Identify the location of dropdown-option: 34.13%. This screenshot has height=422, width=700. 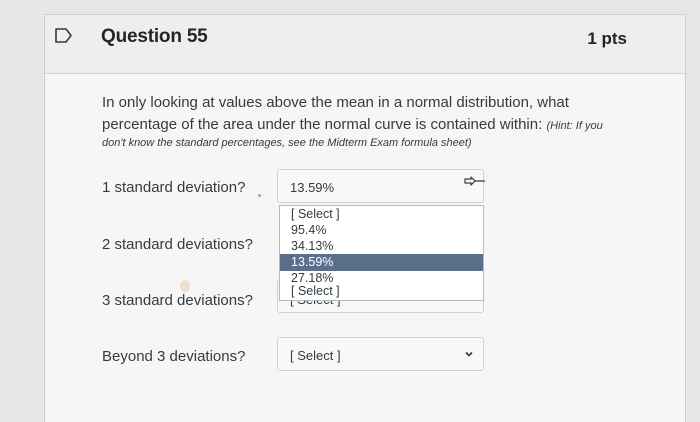
(381, 246).